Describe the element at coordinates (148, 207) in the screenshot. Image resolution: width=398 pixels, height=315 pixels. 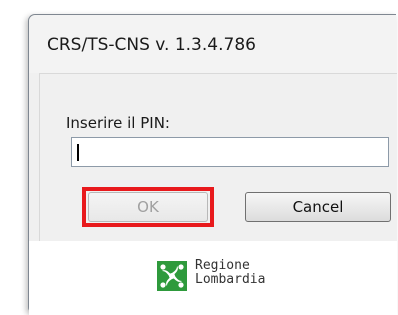
I see `ok-button-highlight` at that location.